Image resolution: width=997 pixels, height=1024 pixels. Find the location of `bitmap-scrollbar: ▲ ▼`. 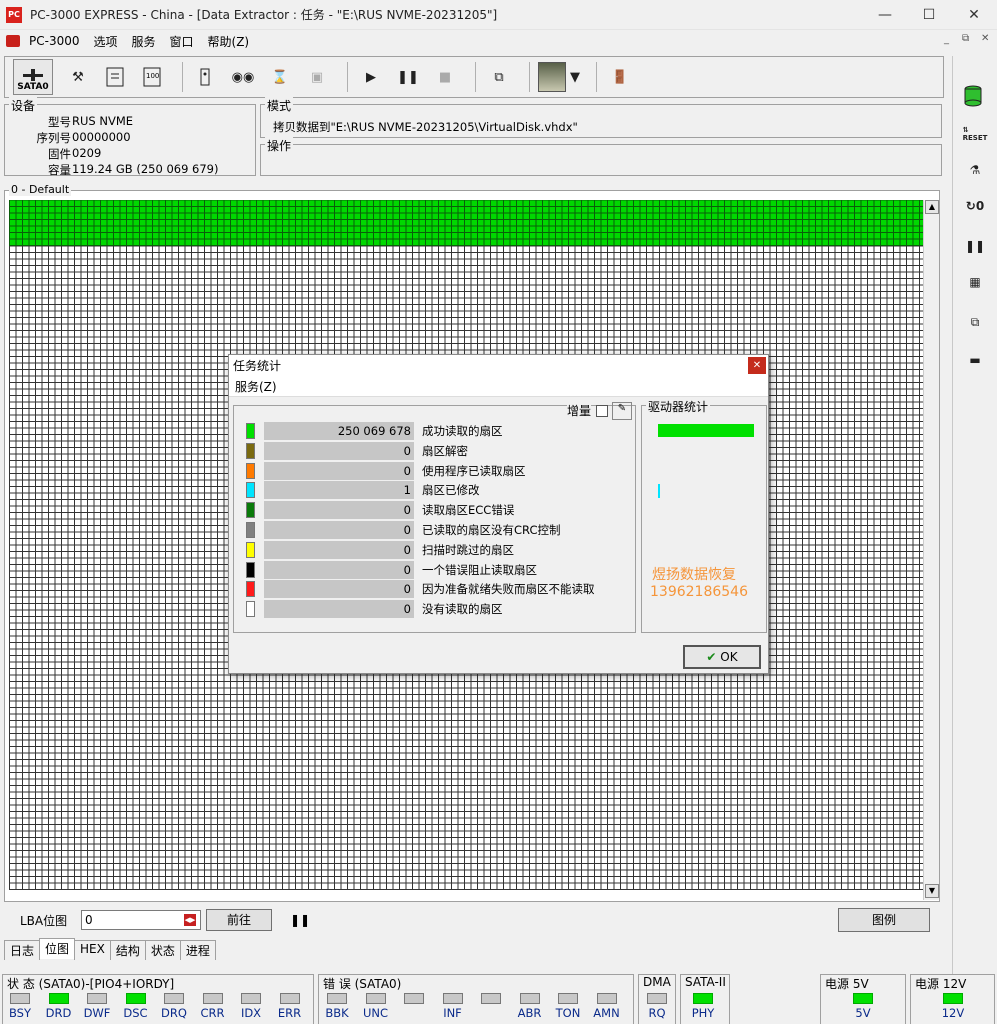

bitmap-scrollbar: ▲ ▼ is located at coordinates (931, 550).